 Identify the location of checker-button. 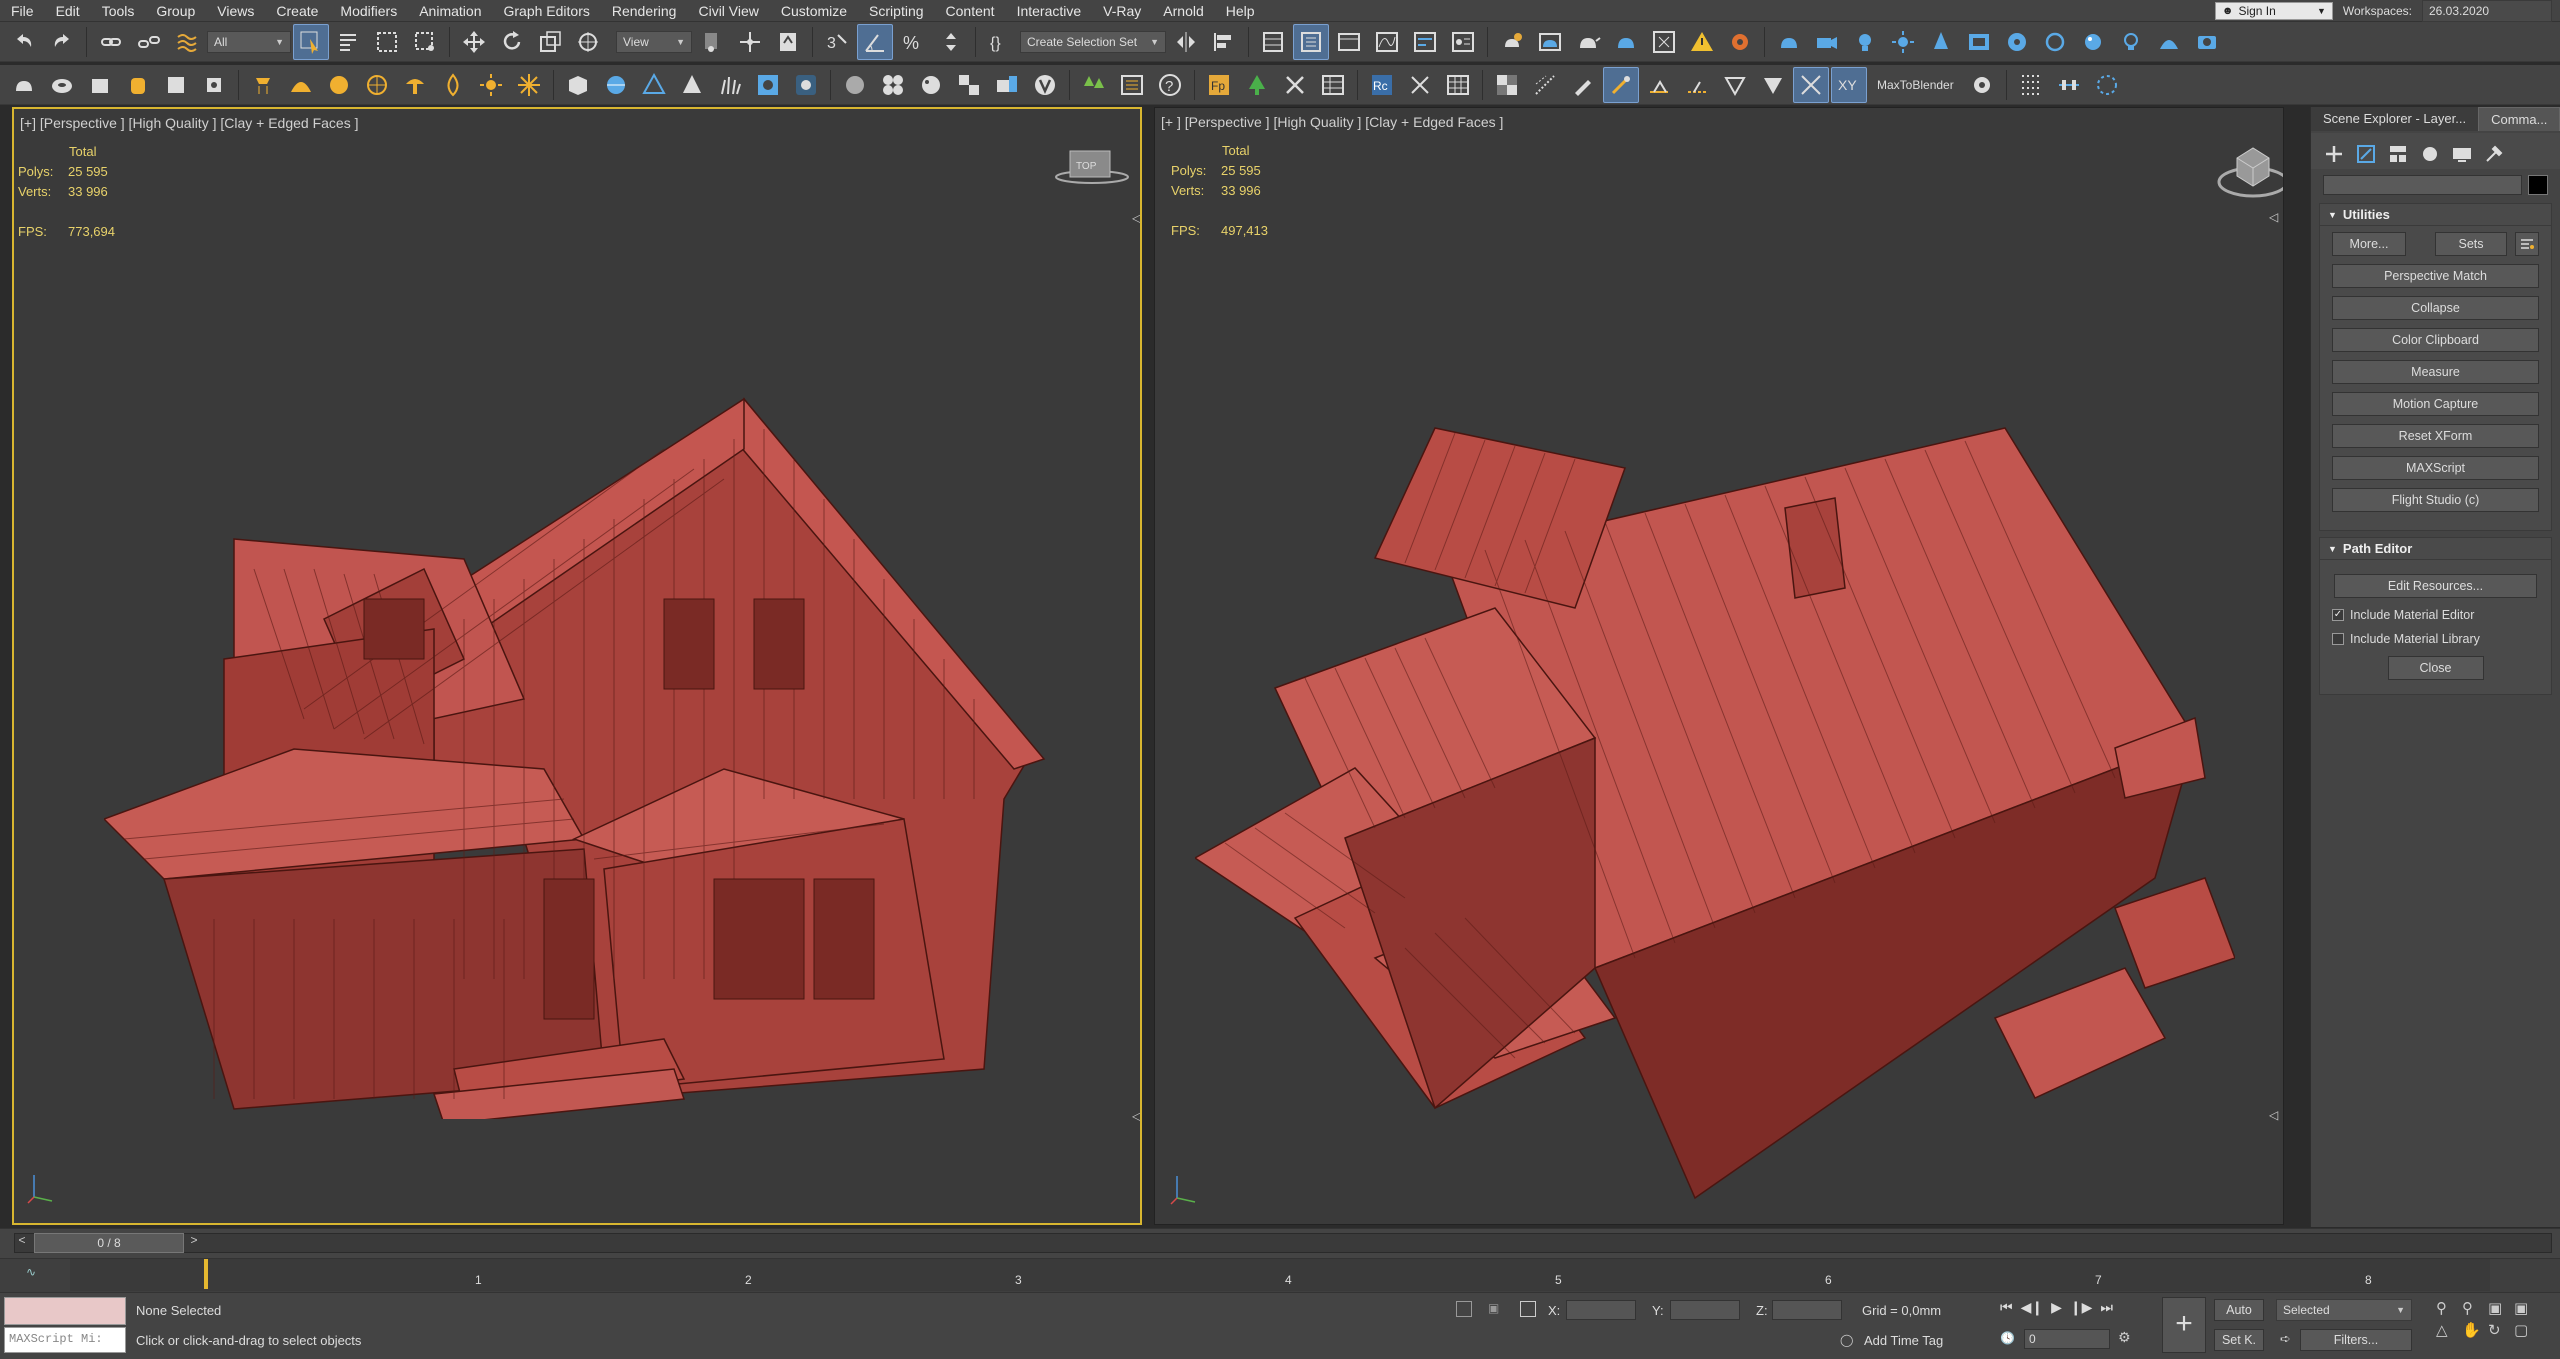
(1507, 85).